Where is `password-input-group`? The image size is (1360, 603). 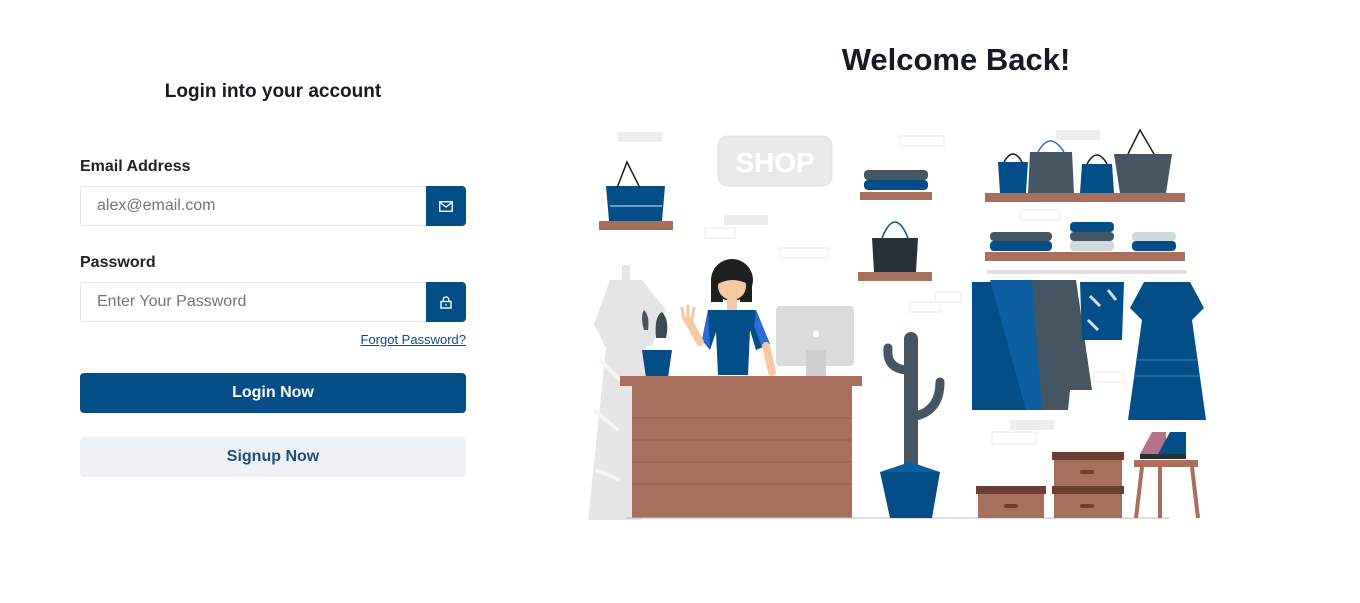 password-input-group is located at coordinates (273, 302).